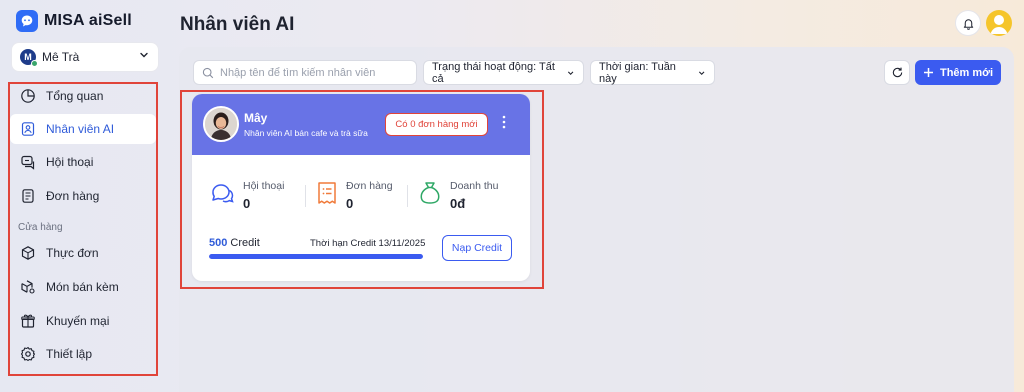 Image resolution: width=1024 pixels, height=392 pixels. Describe the element at coordinates (264, 186) in the screenshot. I see `stat-label: Hội thoại` at that location.